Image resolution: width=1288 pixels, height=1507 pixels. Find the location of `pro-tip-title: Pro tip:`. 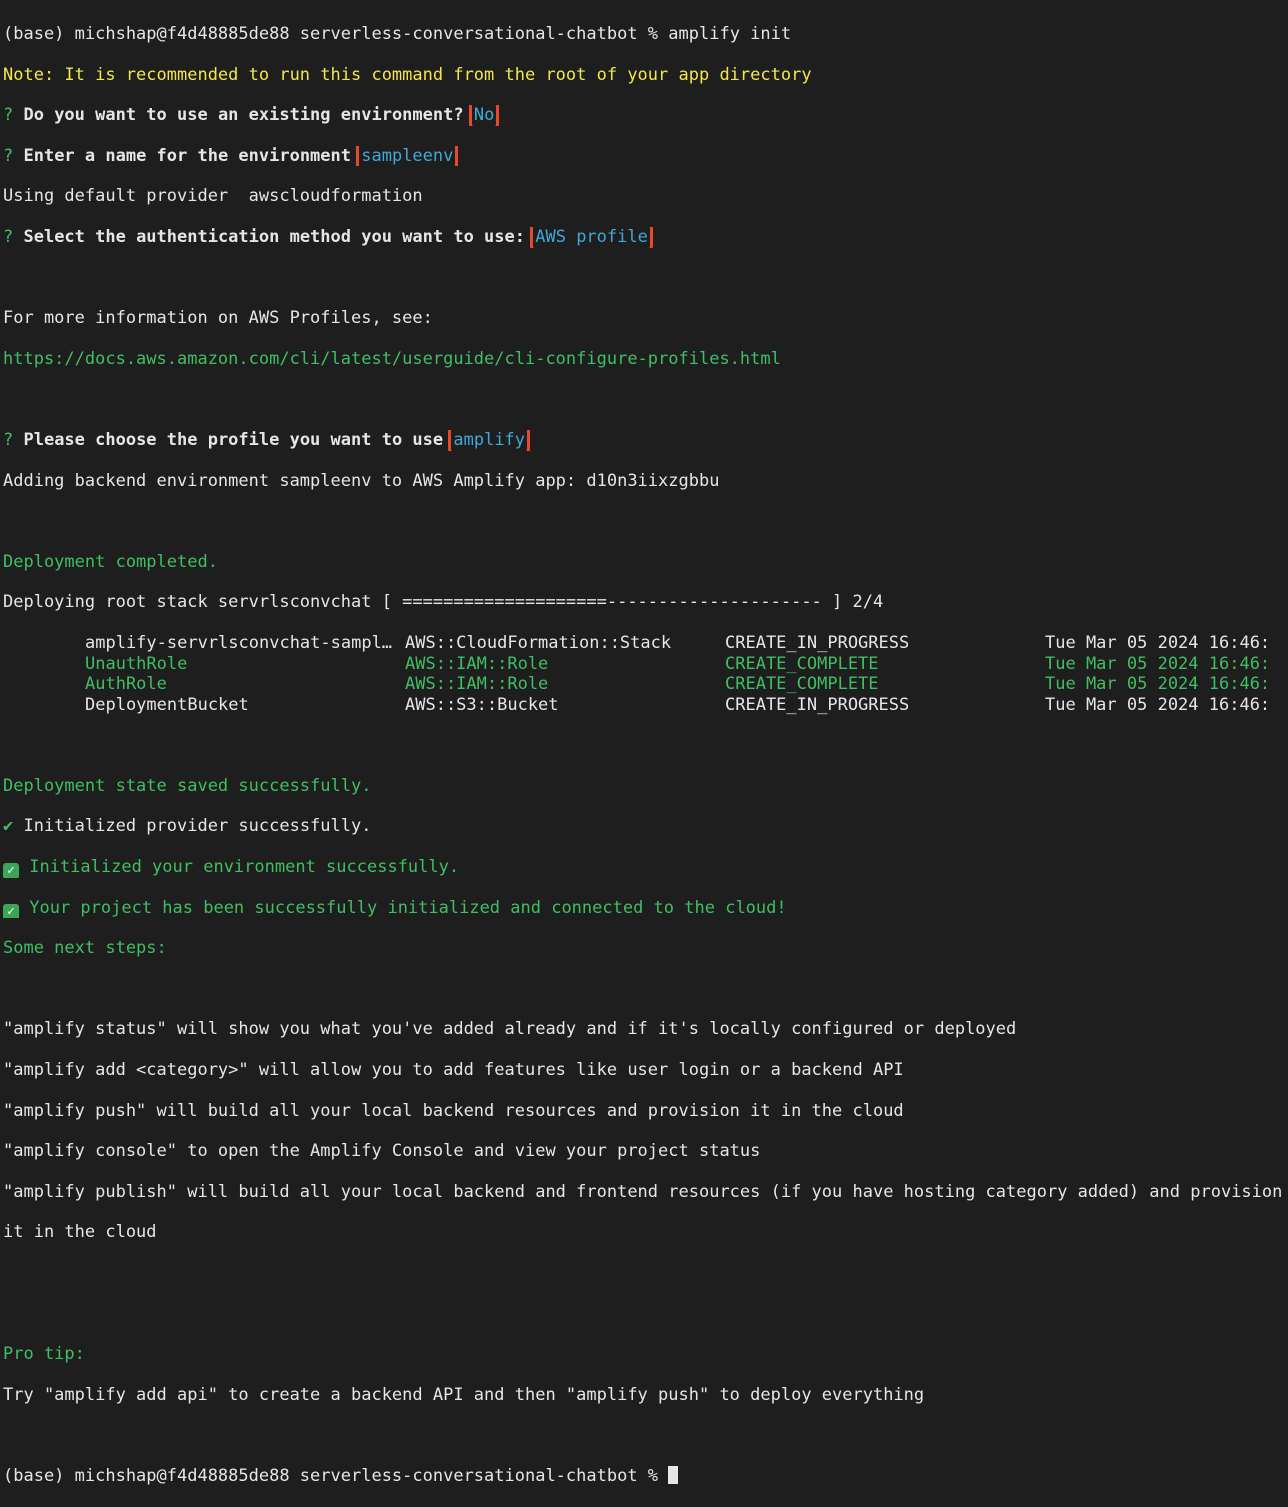

pro-tip-title: Pro tip: is located at coordinates (44, 1354).